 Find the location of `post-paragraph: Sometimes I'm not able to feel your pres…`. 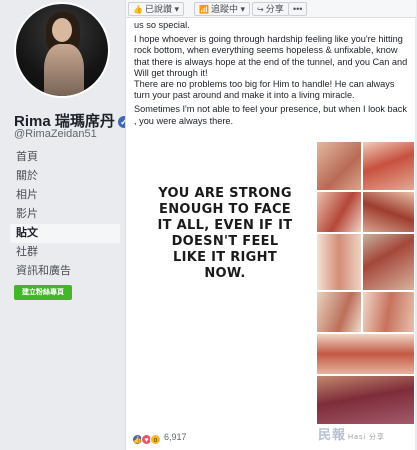

post-paragraph: Sometimes I'm not able to feel your pres… is located at coordinates (270, 115).